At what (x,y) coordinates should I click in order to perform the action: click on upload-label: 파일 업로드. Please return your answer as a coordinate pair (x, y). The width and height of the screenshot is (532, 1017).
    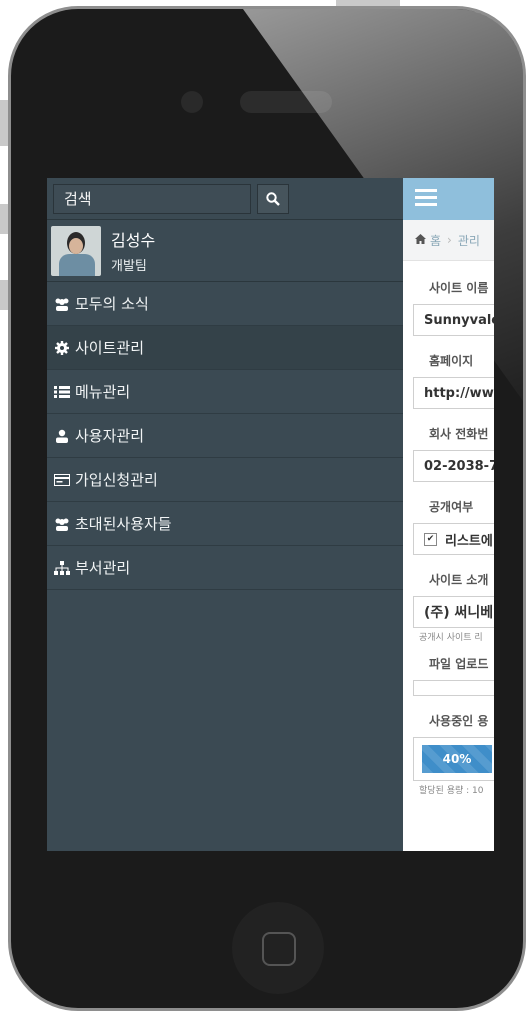
    Looking at the image, I should click on (459, 664).